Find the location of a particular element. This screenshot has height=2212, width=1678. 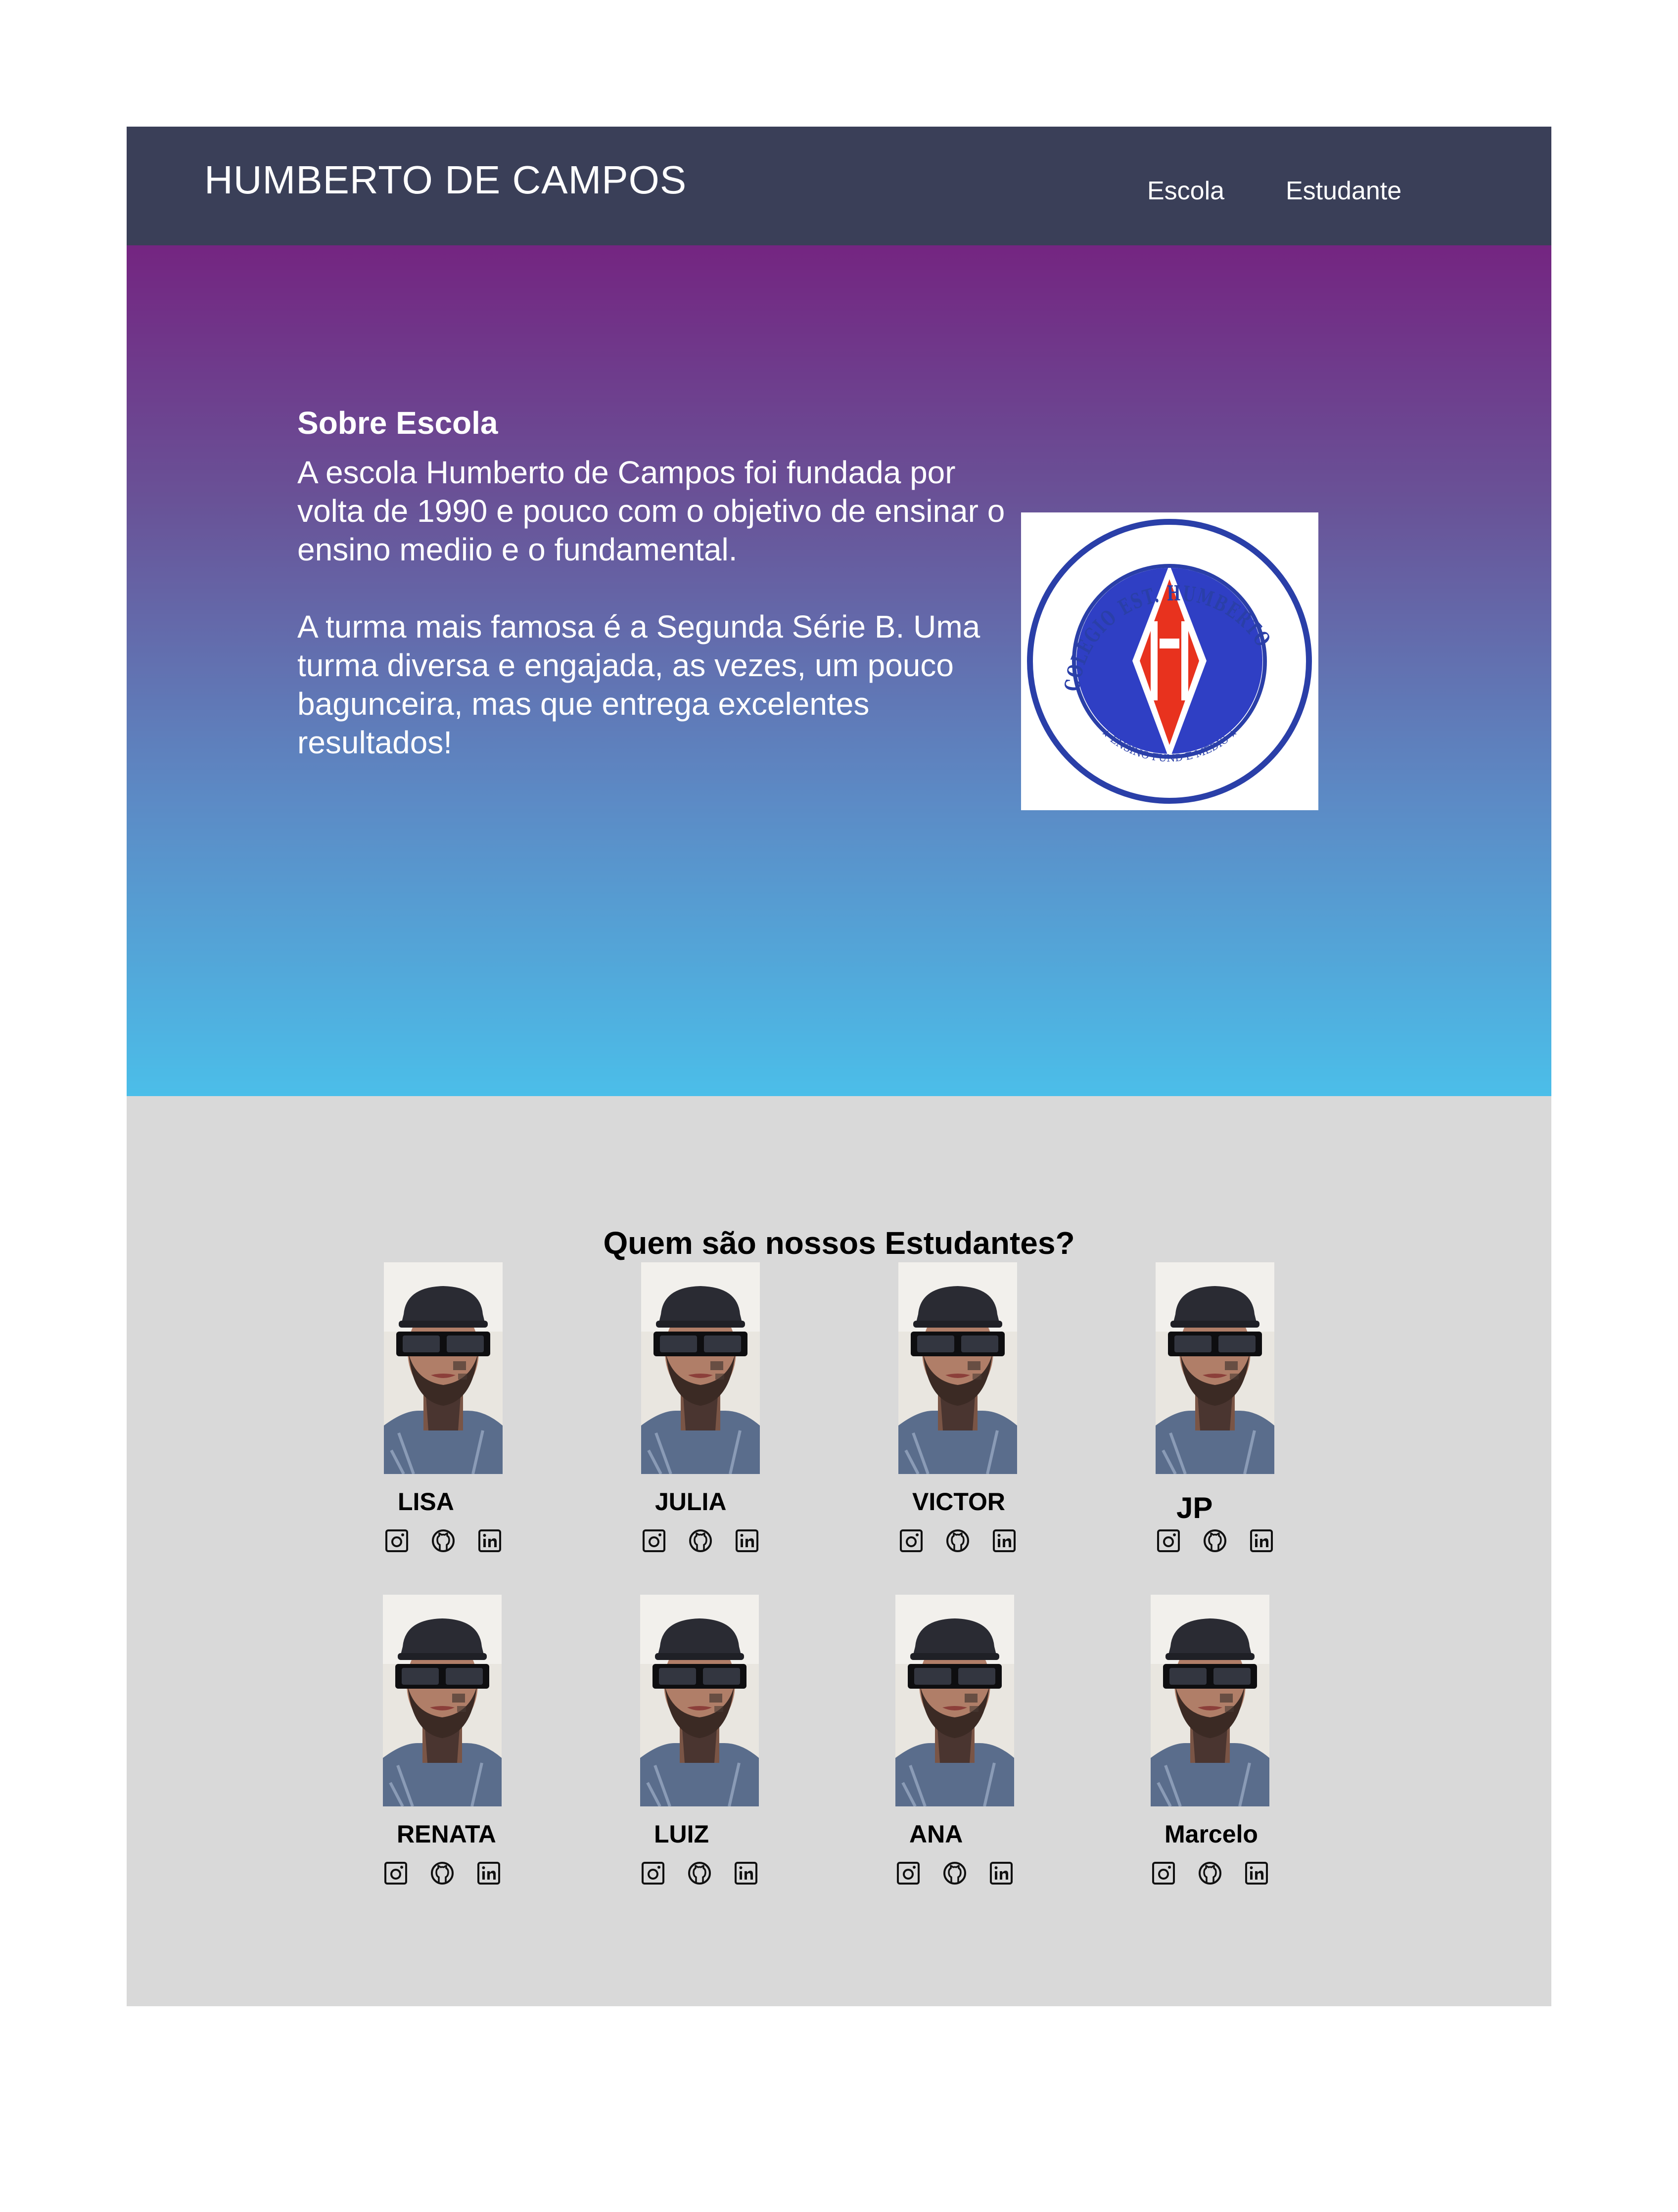

site-title: HUMBERTO DE CAMPOS is located at coordinates (446, 180).